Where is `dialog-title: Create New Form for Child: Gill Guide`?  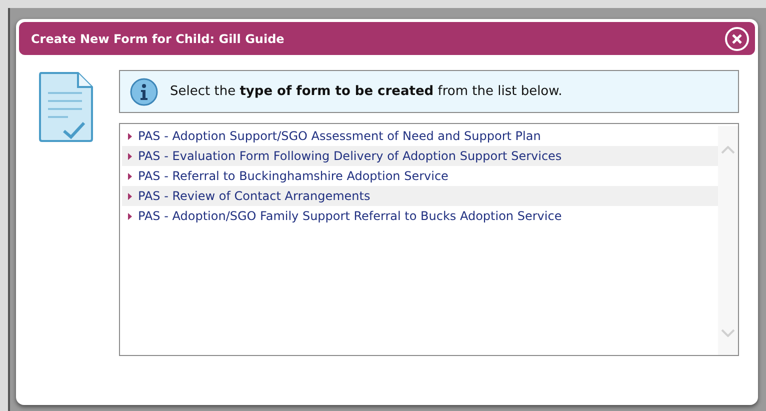
dialog-title: Create New Form for Child: Gill Guide is located at coordinates (157, 39).